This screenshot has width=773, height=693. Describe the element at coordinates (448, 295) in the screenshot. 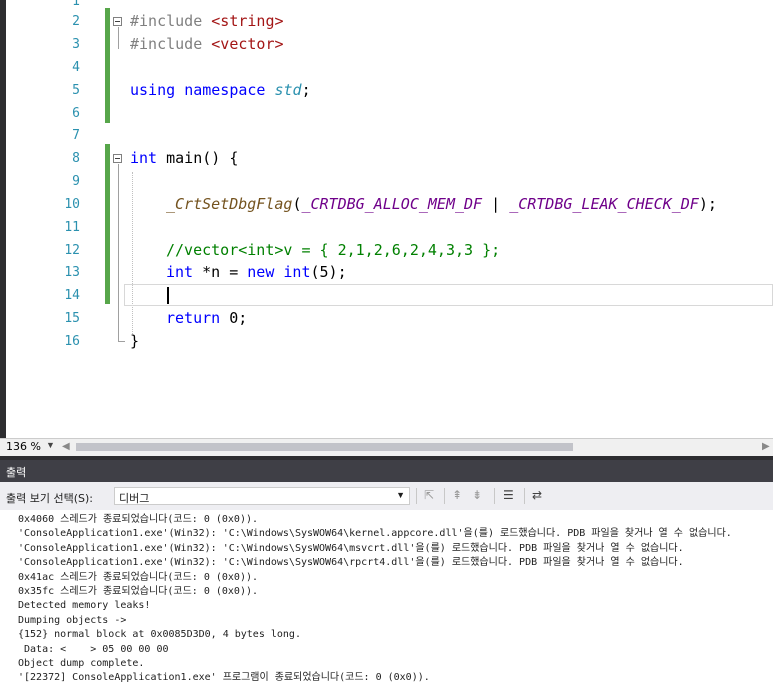

I see `current-line-highlight` at that location.